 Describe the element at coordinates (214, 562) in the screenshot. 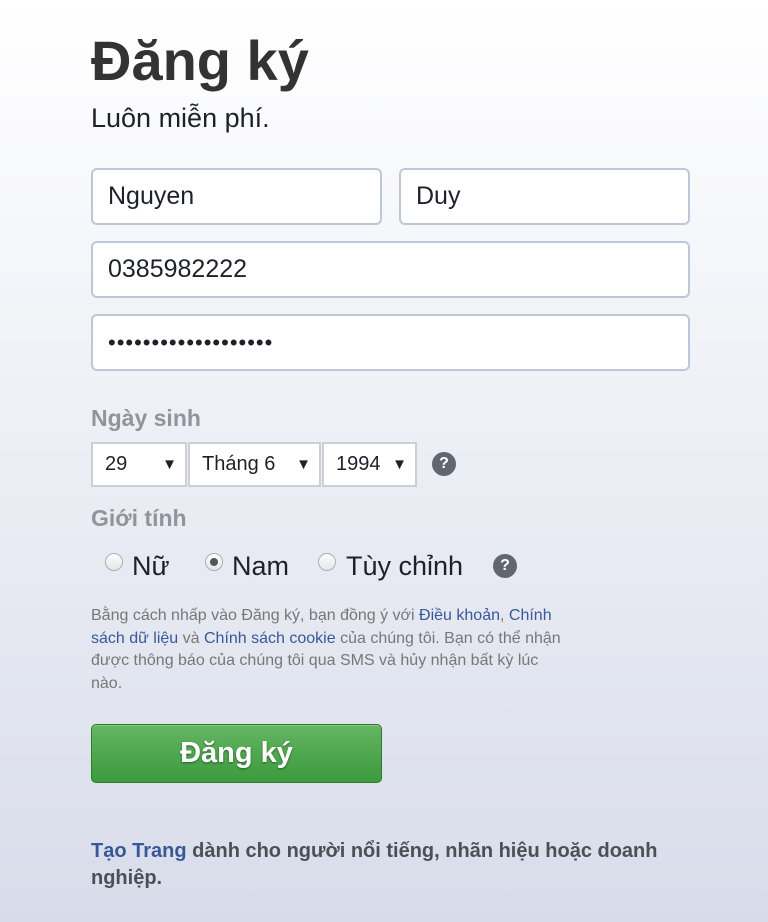

I see `gender-male-radio` at that location.